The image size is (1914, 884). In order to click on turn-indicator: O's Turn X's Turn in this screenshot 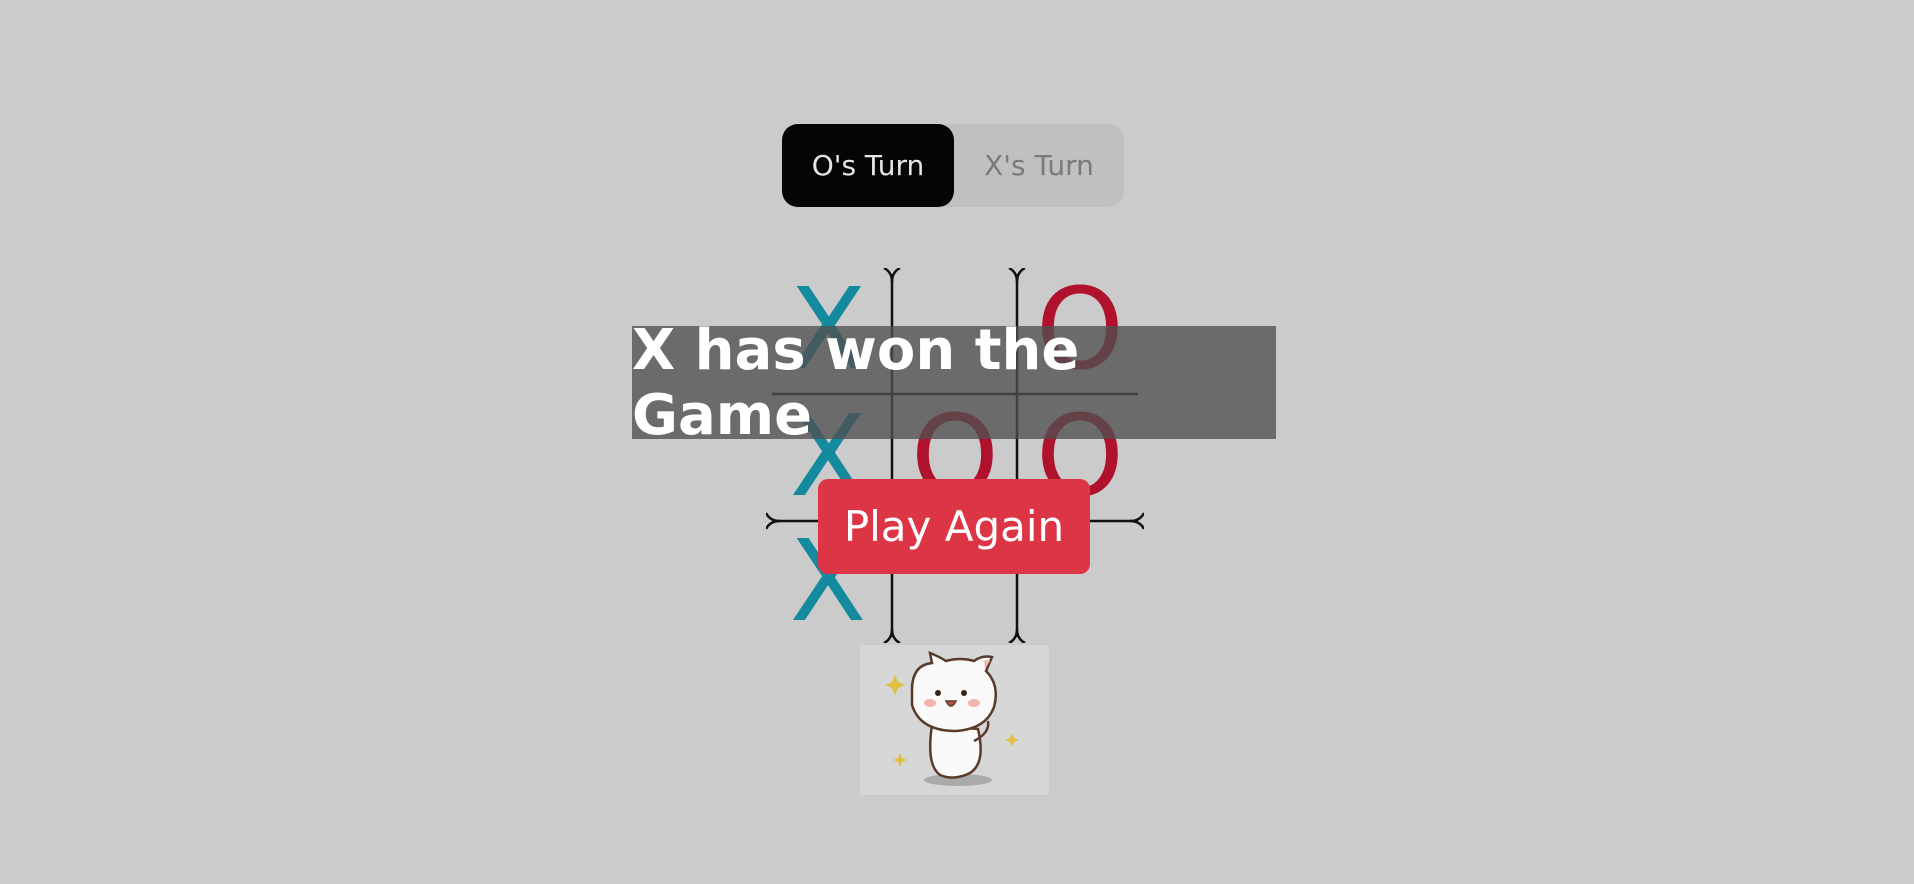, I will do `click(953, 165)`.